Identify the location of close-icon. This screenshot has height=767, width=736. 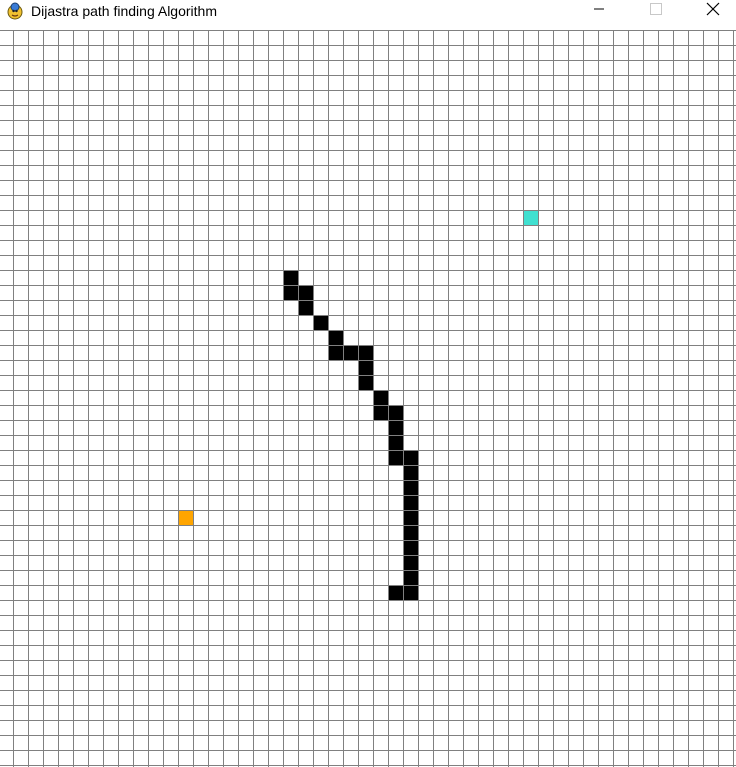
(713, 11).